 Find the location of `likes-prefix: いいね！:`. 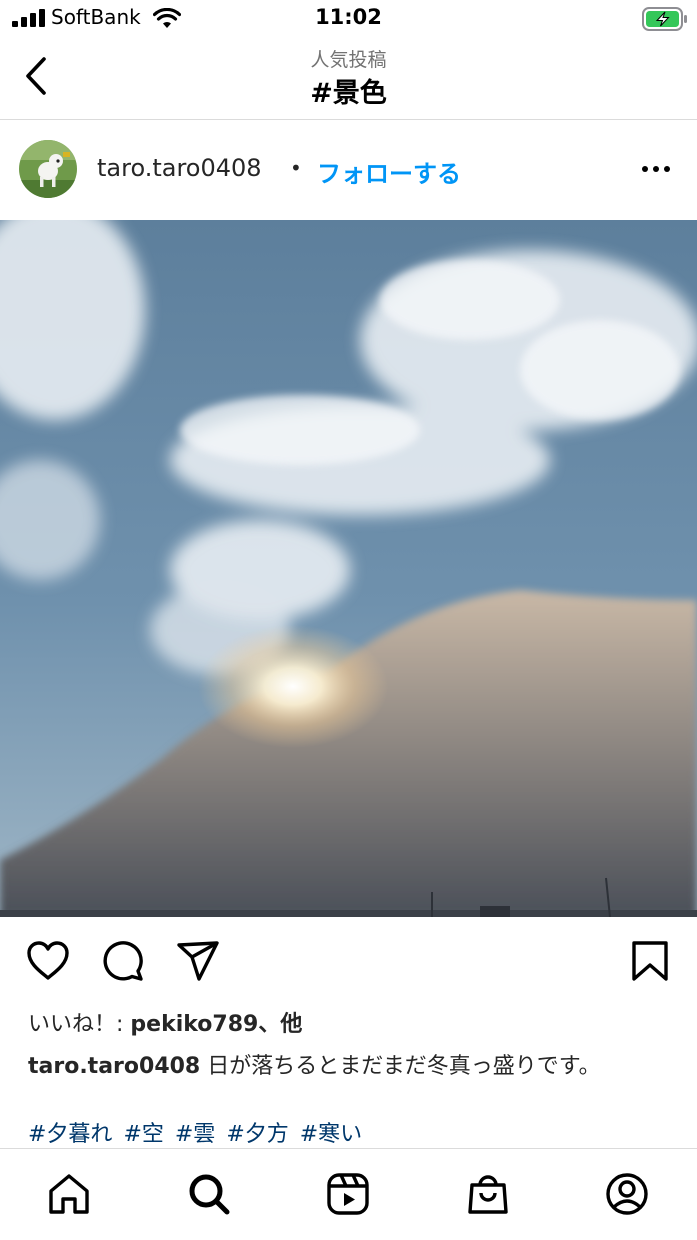

likes-prefix: いいね！: is located at coordinates (79, 1024).